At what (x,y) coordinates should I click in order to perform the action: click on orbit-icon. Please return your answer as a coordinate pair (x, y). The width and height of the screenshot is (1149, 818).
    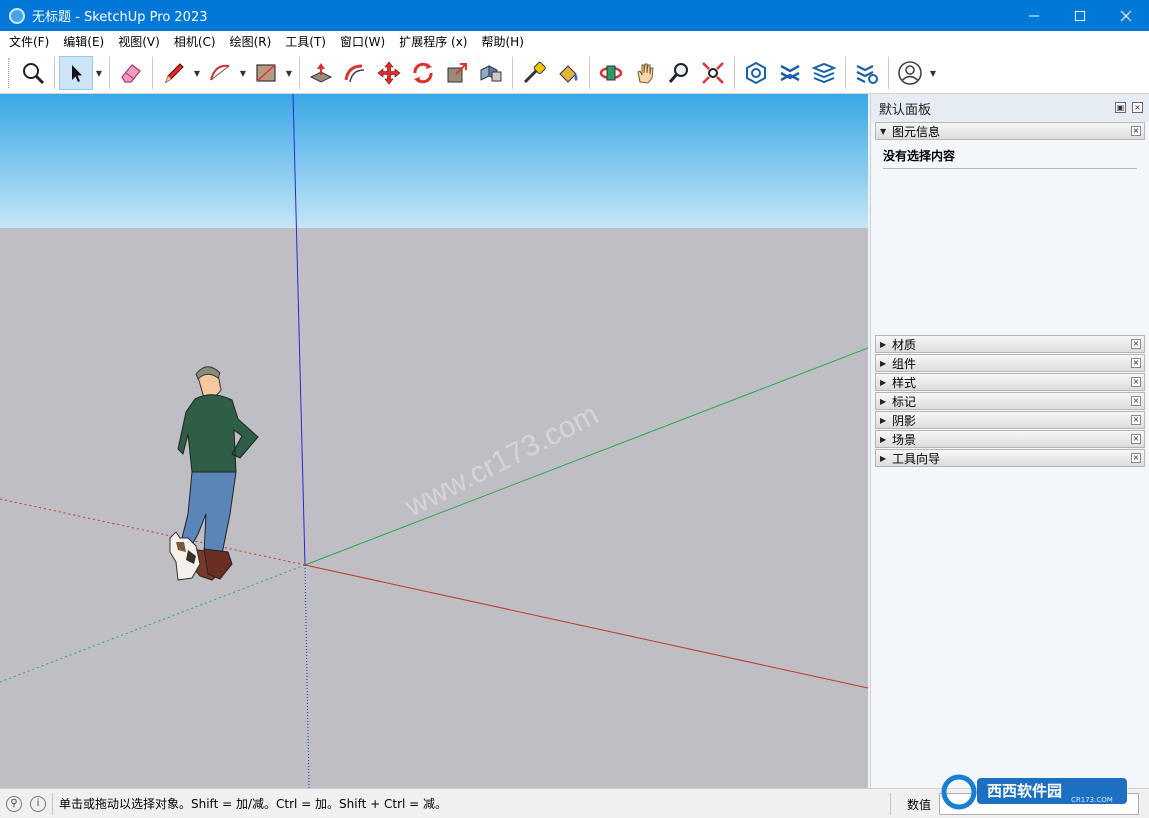
    Looking at the image, I should click on (611, 73).